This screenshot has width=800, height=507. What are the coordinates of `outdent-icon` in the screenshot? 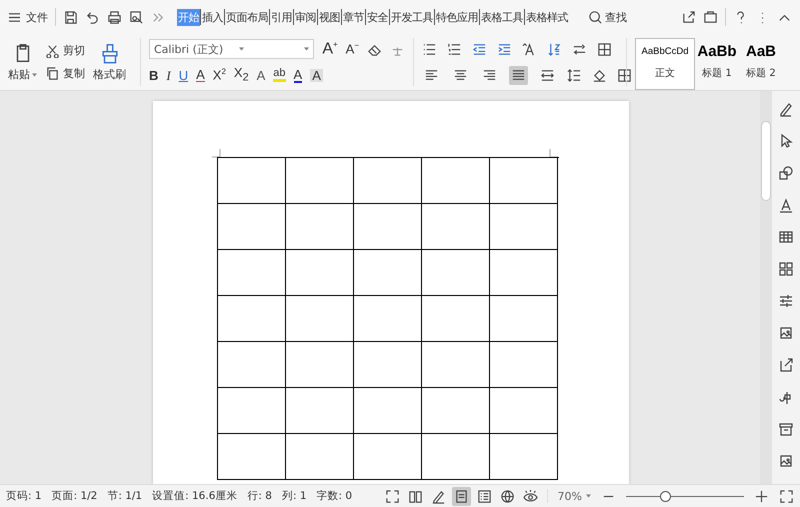 It's located at (479, 49).